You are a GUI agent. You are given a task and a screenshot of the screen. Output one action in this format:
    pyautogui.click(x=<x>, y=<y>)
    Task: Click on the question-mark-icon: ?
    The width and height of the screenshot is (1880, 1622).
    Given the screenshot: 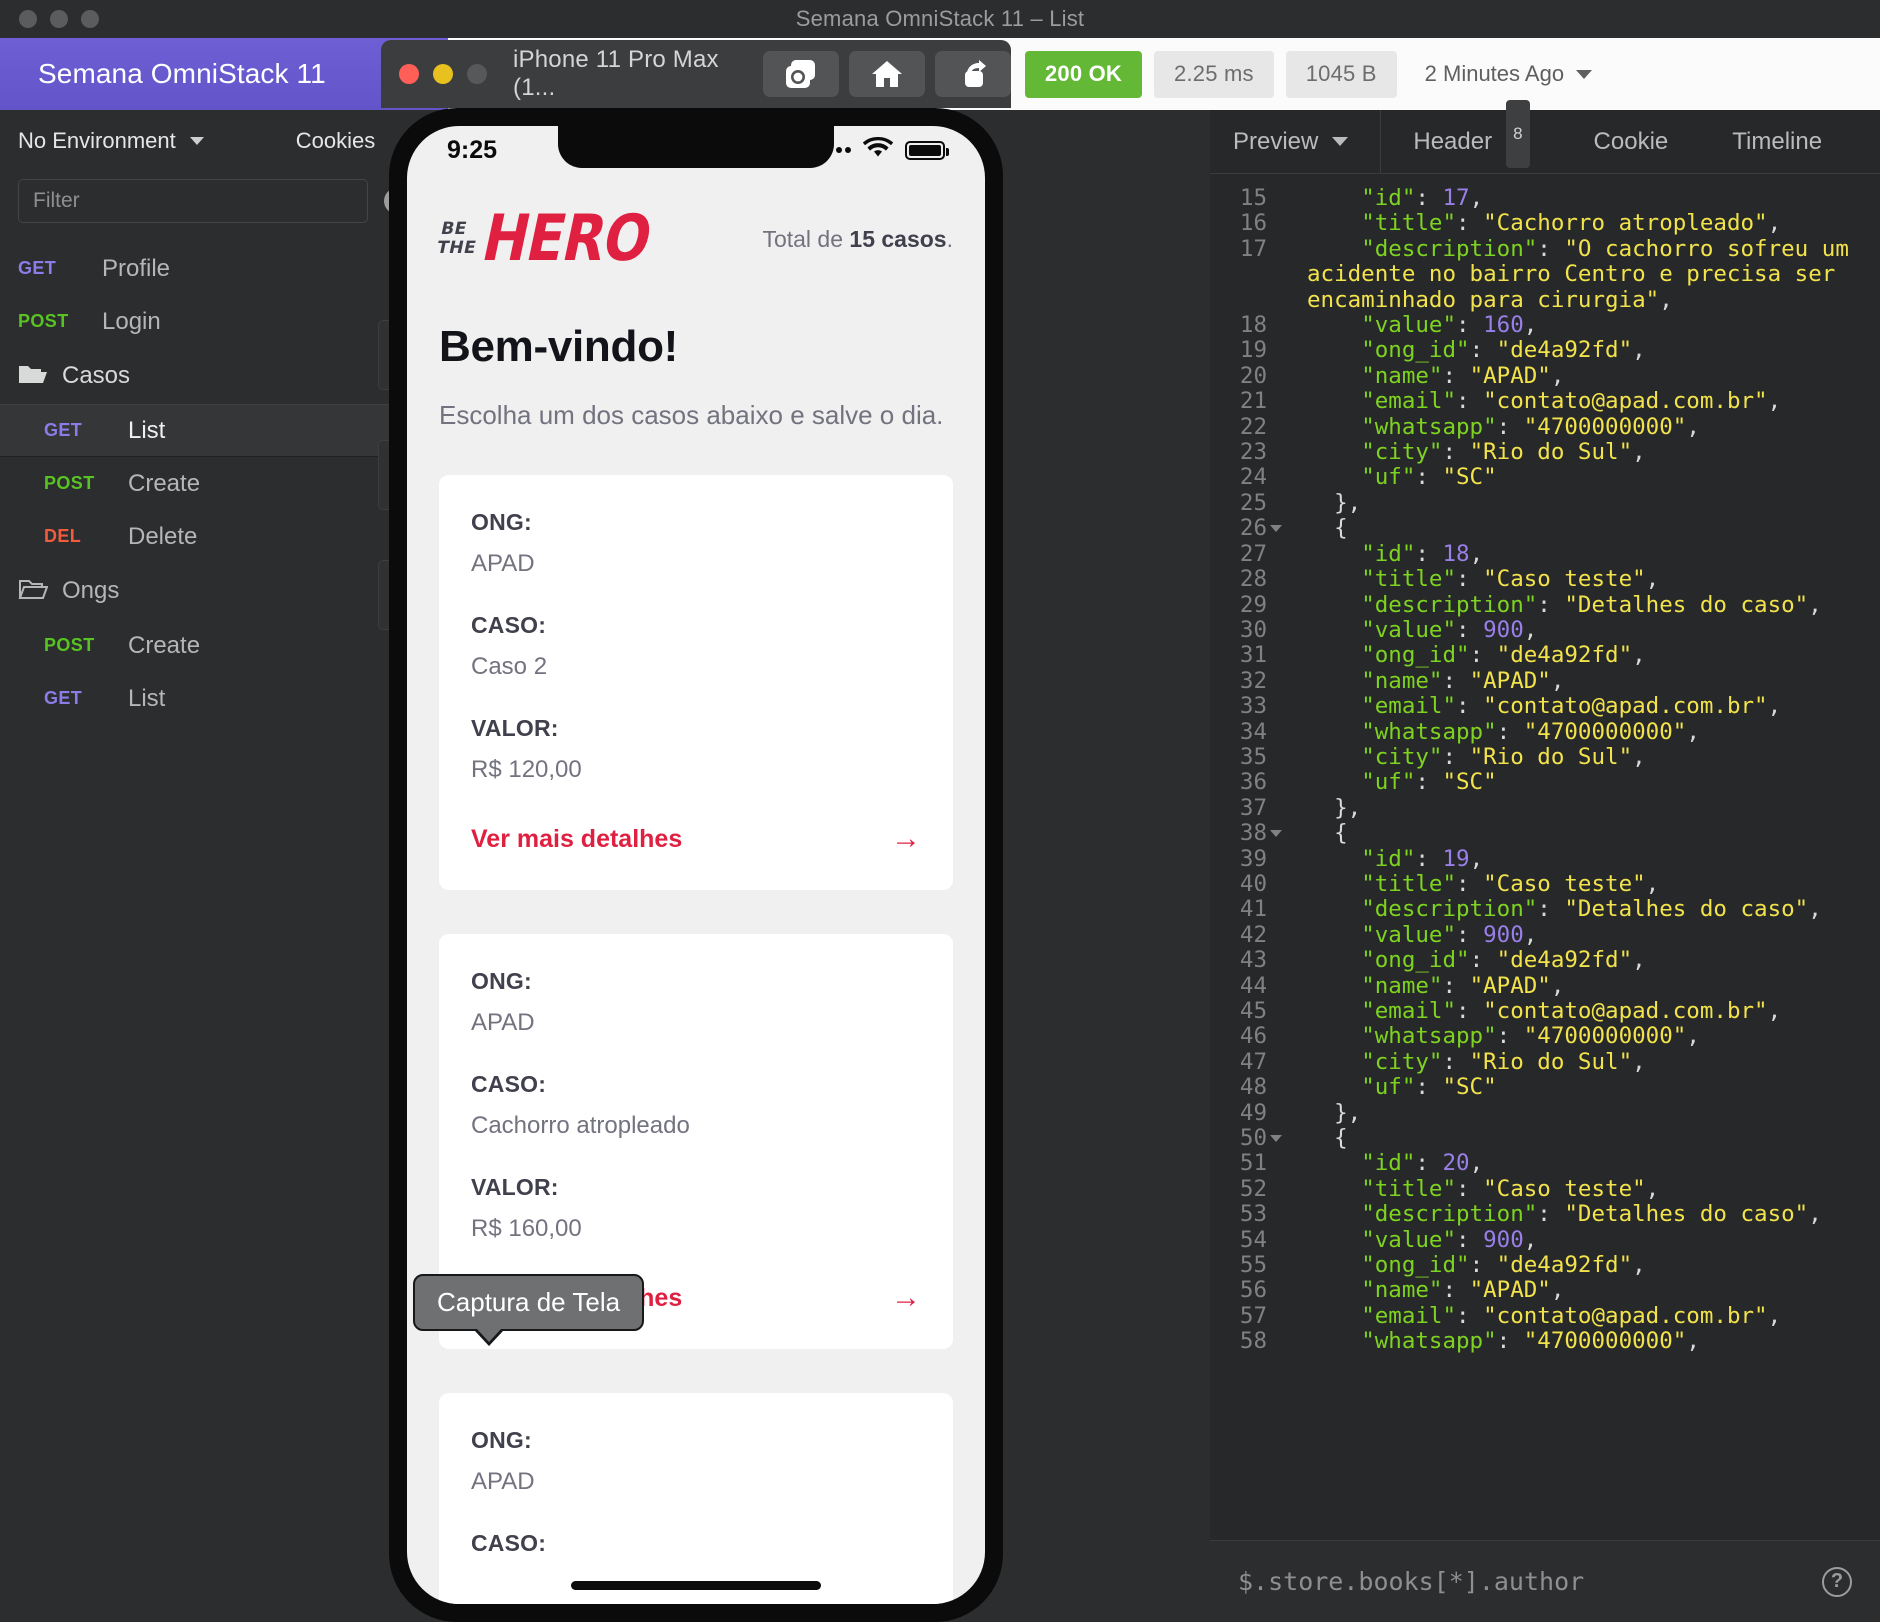 What is the action you would take?
    pyautogui.click(x=1837, y=1581)
    